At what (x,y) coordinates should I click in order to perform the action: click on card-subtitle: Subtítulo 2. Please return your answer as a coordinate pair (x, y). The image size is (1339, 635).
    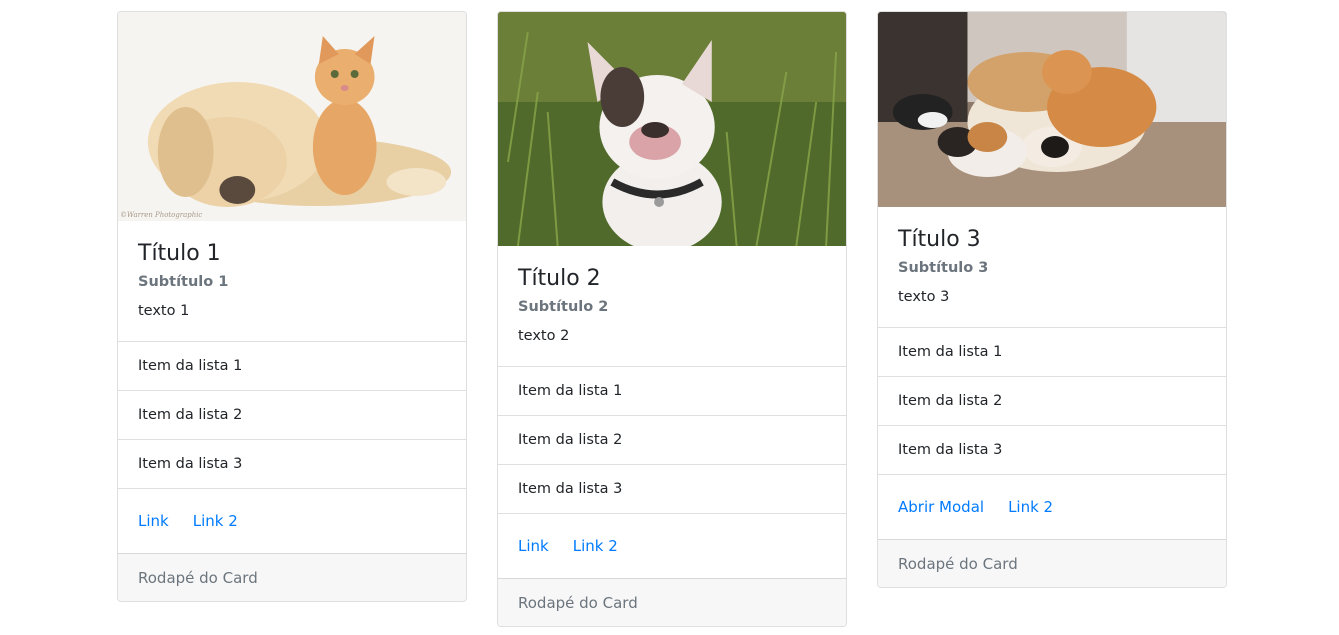
    Looking at the image, I should click on (563, 307).